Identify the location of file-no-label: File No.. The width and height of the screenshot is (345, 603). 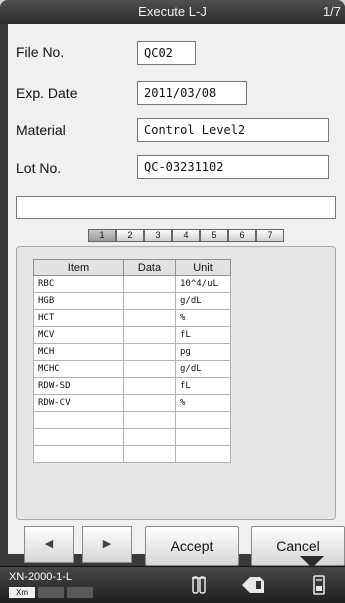
(40, 52).